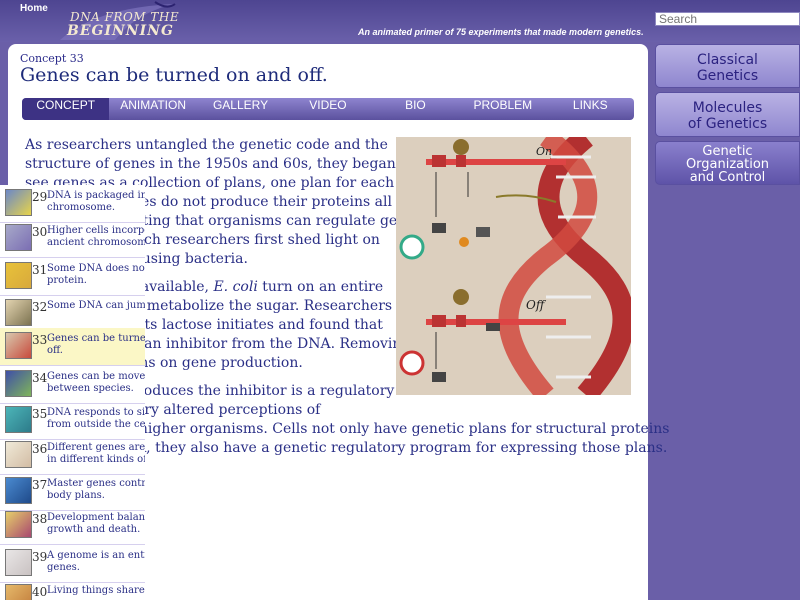  What do you see at coordinates (125, 17) in the screenshot?
I see `logo-line-1: DNA FROM THE` at bounding box center [125, 17].